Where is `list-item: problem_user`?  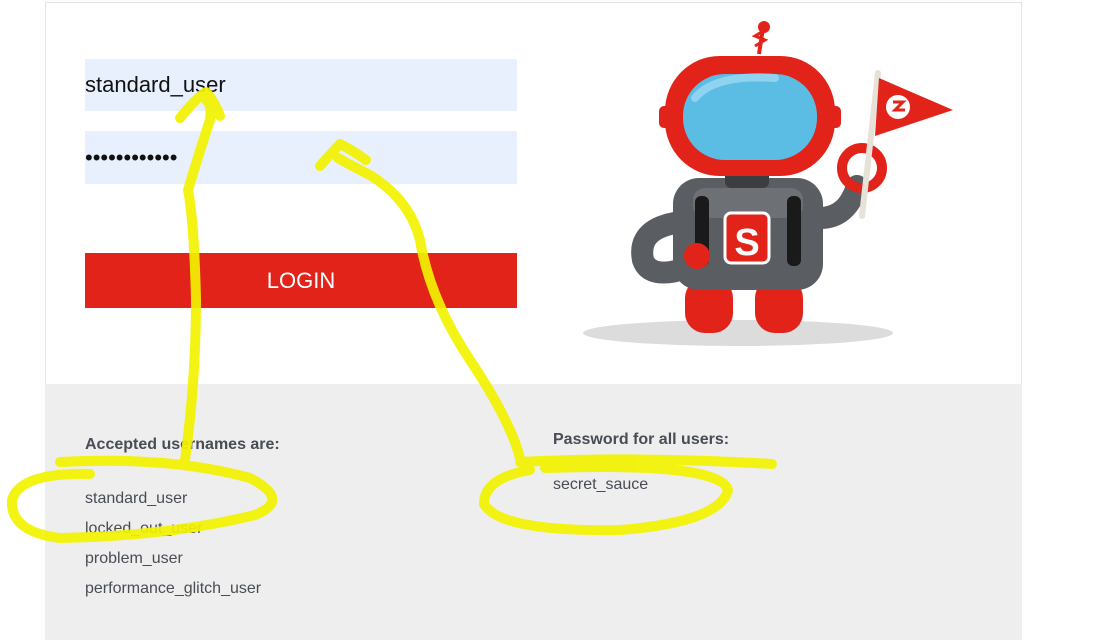 list-item: problem_user is located at coordinates (134, 558).